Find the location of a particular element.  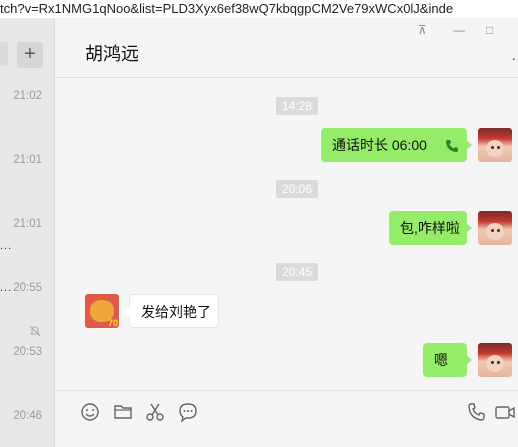

add-button: + is located at coordinates (30, 55).